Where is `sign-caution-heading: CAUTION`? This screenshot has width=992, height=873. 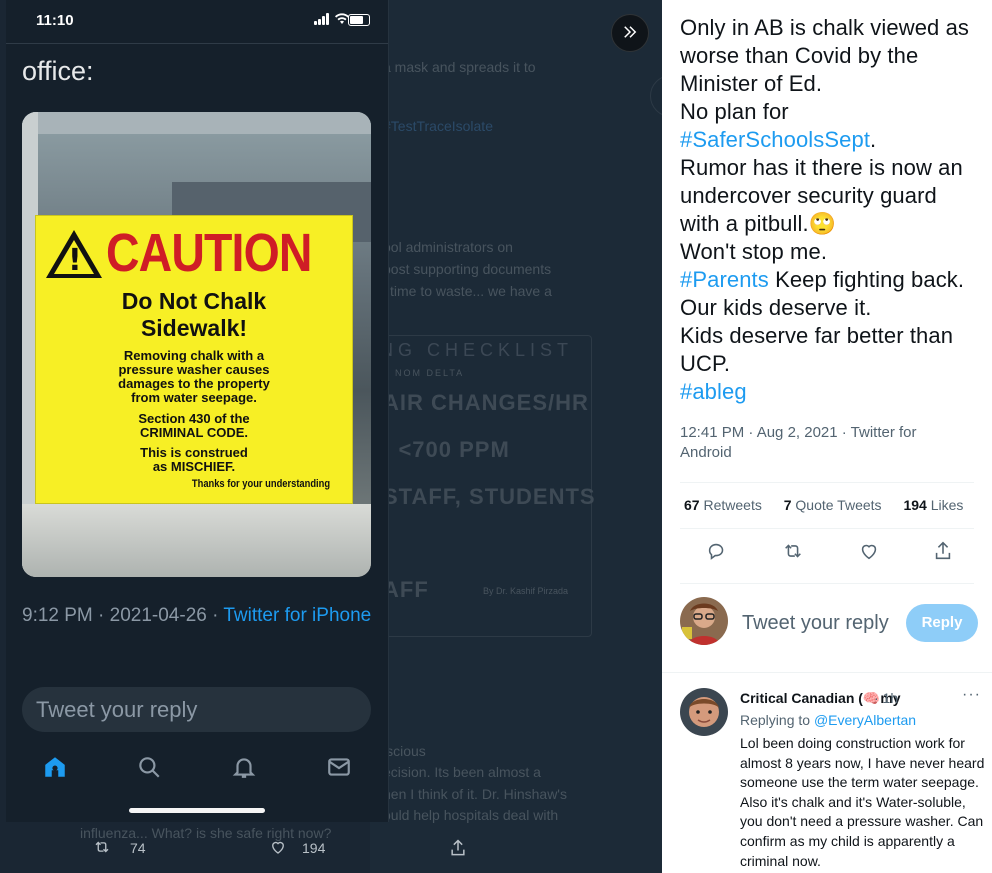
sign-caution-heading: CAUTION is located at coordinates (209, 253).